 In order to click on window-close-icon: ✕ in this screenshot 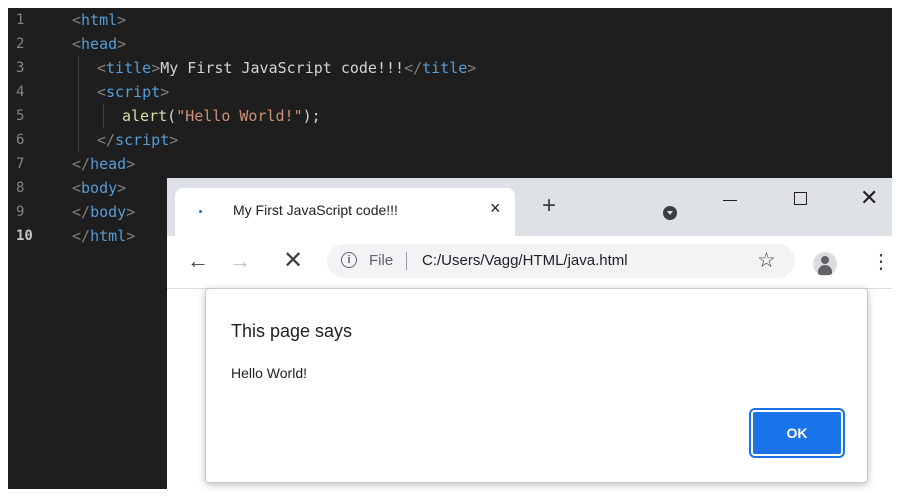, I will do `click(869, 198)`.